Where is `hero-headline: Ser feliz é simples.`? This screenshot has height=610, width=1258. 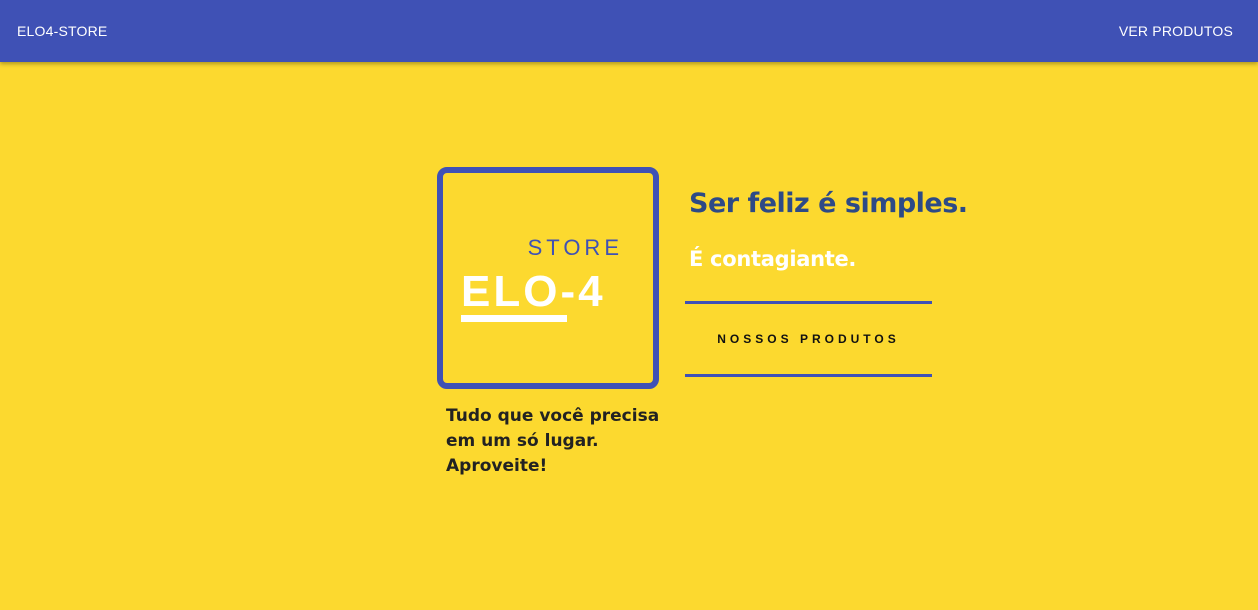
hero-headline: Ser feliz é simples. is located at coordinates (828, 203).